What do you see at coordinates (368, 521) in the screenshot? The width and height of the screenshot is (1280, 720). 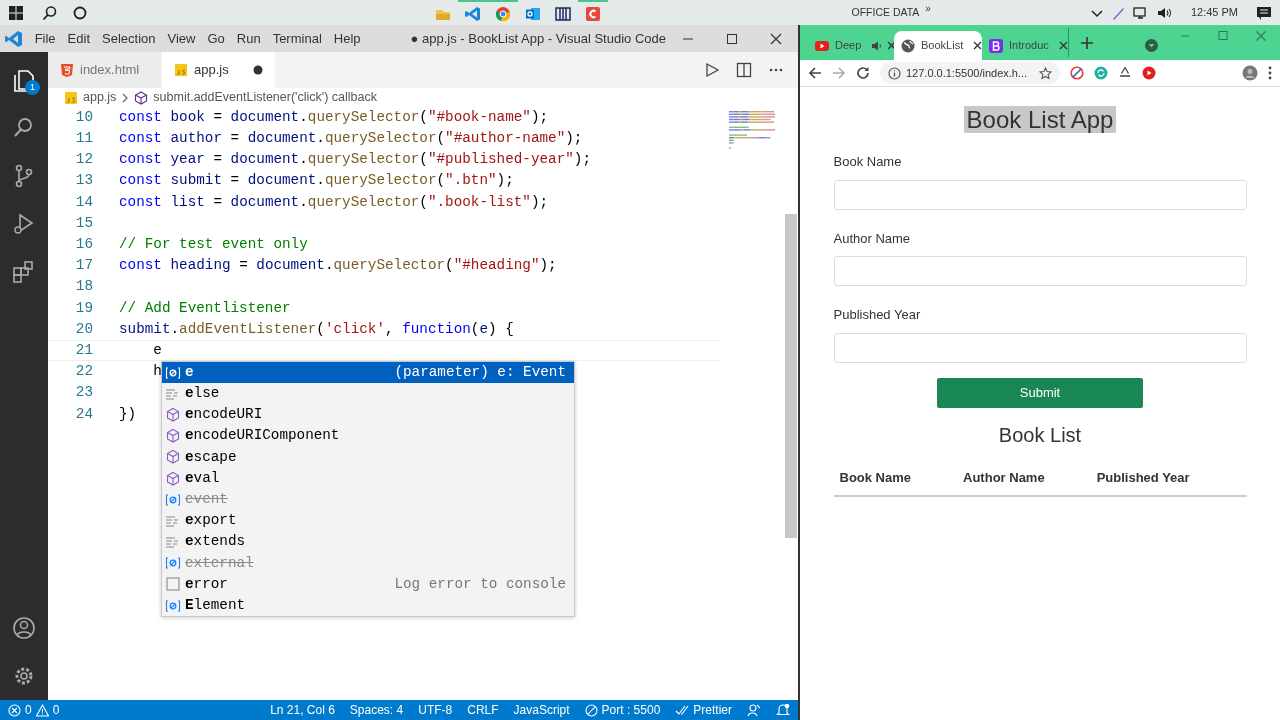 I see `suggestion-item: export` at bounding box center [368, 521].